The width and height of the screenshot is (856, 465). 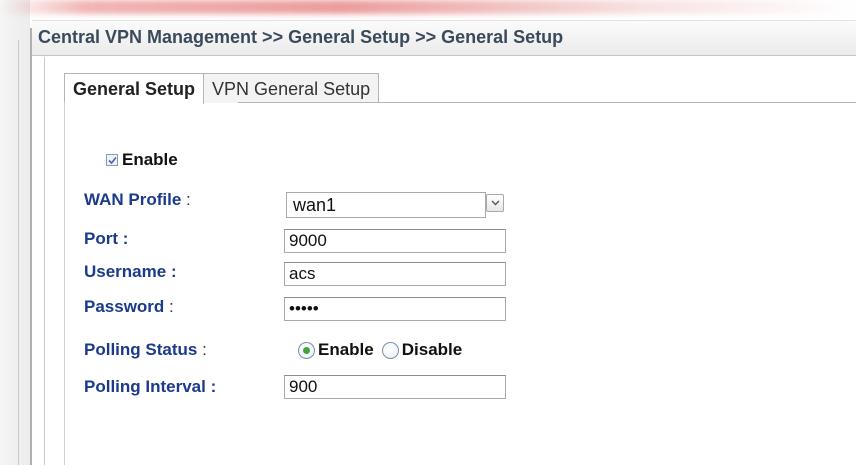 What do you see at coordinates (173, 271) in the screenshot?
I see `username-colon: :` at bounding box center [173, 271].